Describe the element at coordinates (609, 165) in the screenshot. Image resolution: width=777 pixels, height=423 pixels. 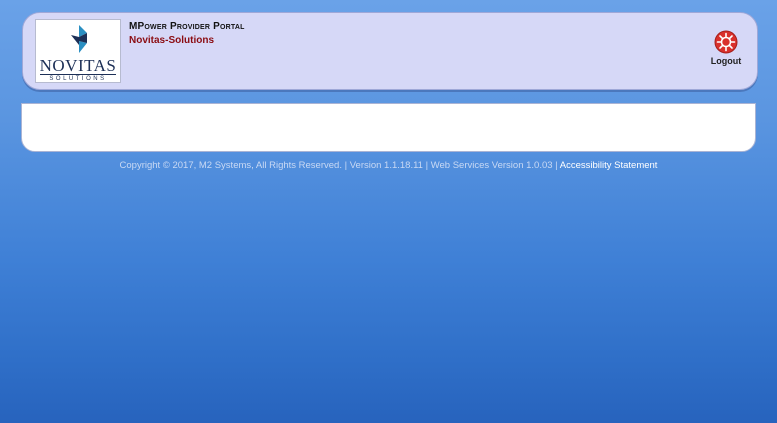
I see `accessibility-statement-link: Accessibility Statement` at that location.